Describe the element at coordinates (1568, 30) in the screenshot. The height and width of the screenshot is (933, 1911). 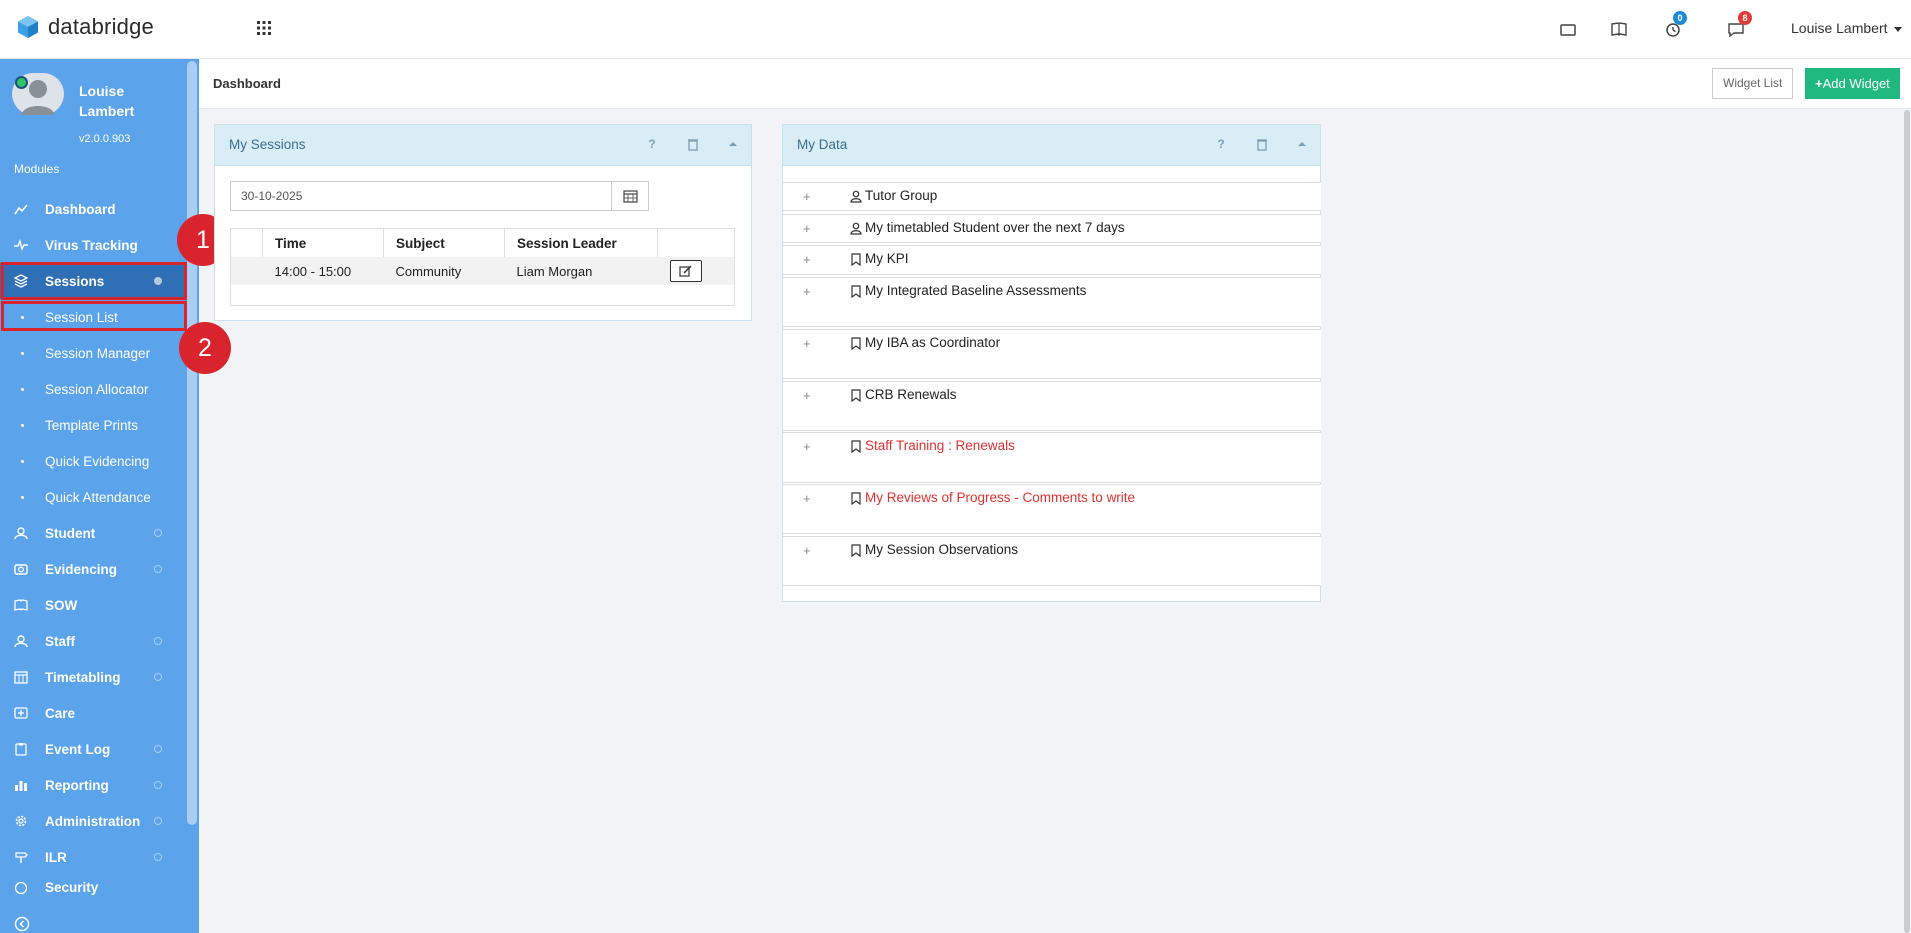
I see `monitor-icon` at that location.